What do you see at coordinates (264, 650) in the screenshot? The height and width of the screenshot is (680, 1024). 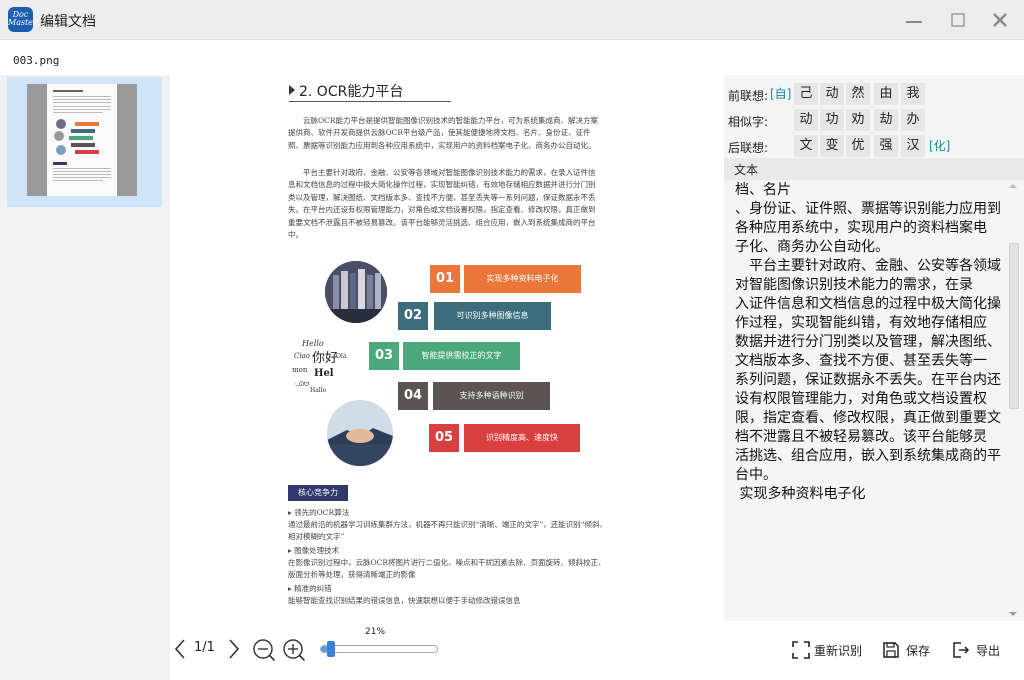 I see `zoom-out-icon` at bounding box center [264, 650].